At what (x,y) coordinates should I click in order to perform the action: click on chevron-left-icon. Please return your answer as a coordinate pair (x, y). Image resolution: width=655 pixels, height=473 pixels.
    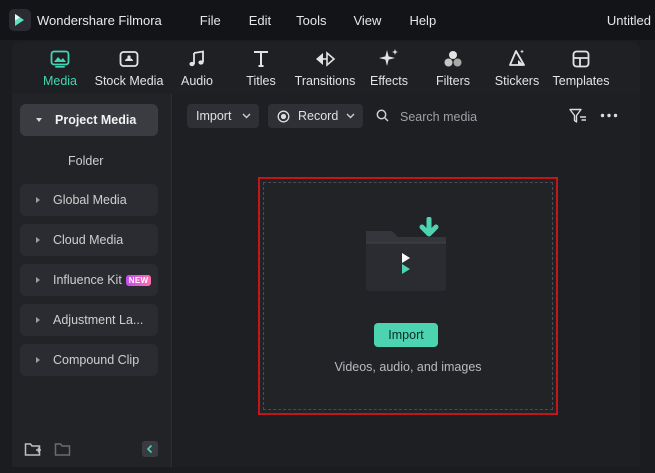
    Looking at the image, I should click on (149, 449).